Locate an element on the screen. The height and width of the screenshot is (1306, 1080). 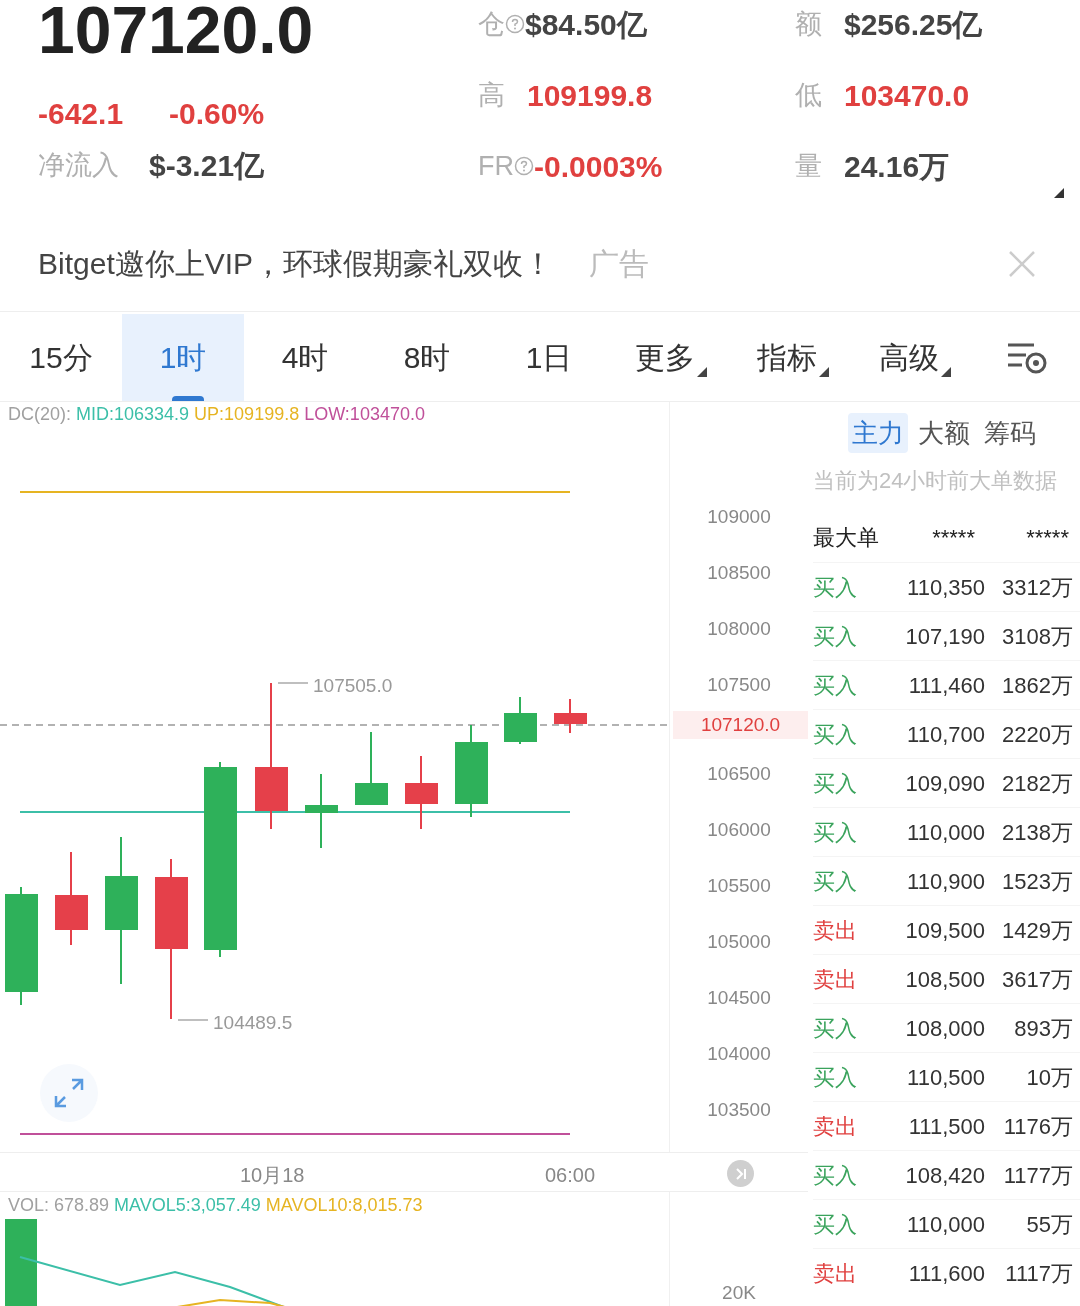
volume-indicator-value: VOL: 678.89 is located at coordinates (59, 1205).